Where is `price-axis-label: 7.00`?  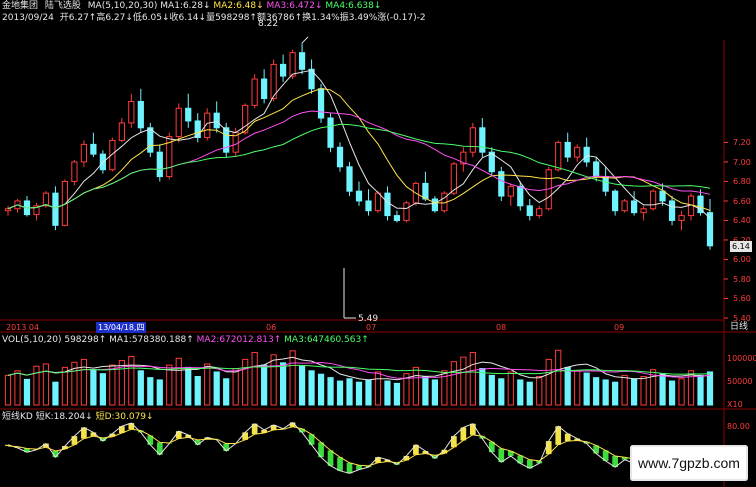
price-axis-label: 7.00 is located at coordinates (742, 162).